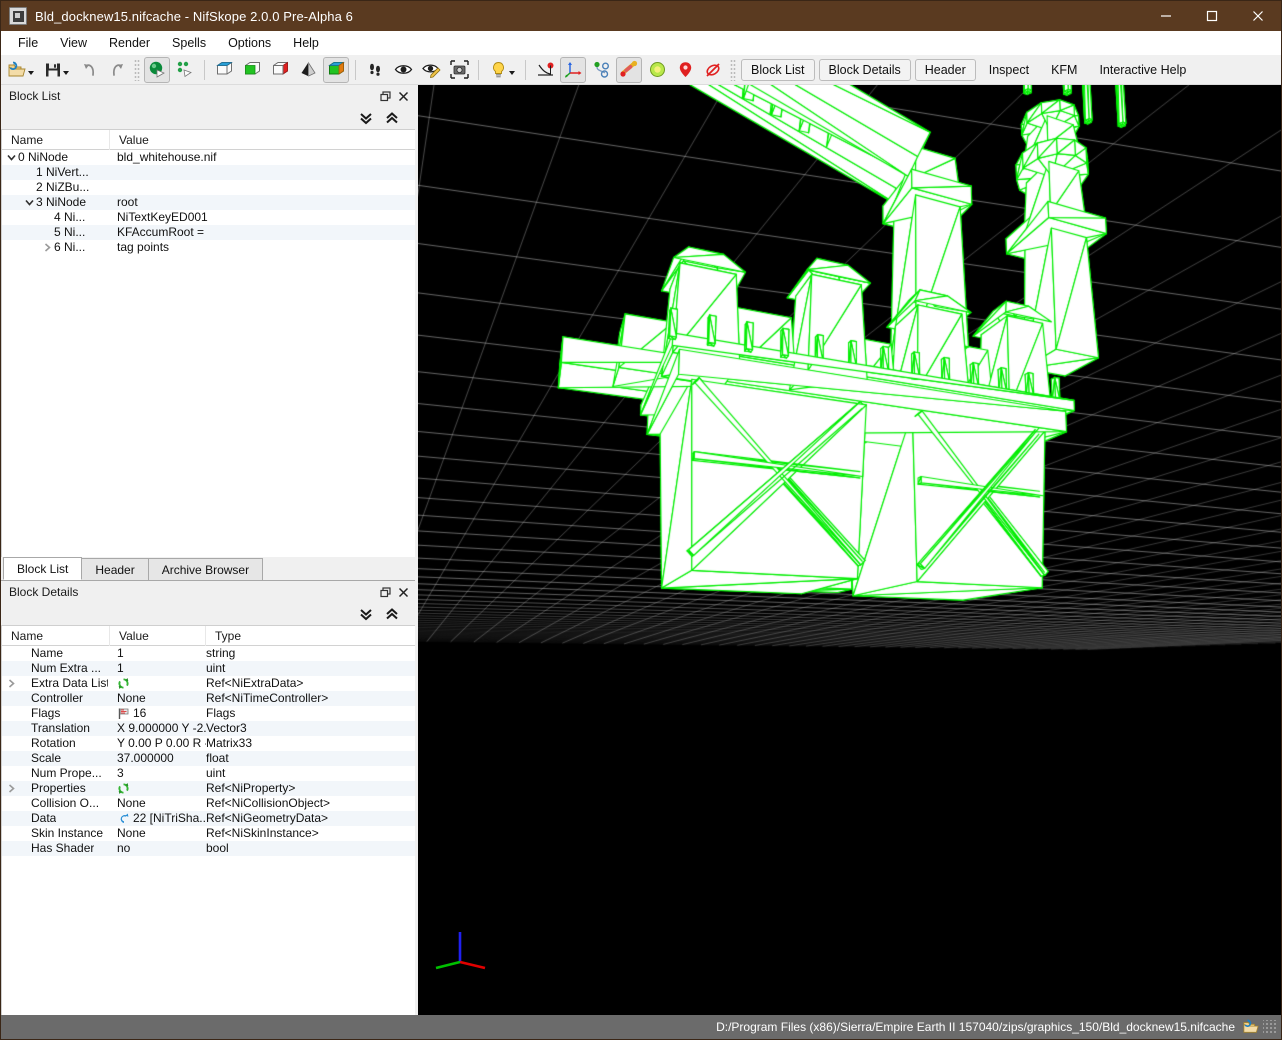 The height and width of the screenshot is (1040, 1282). I want to click on block-list-row: 5 Ni... KFAccumRoot =, so click(208, 232).